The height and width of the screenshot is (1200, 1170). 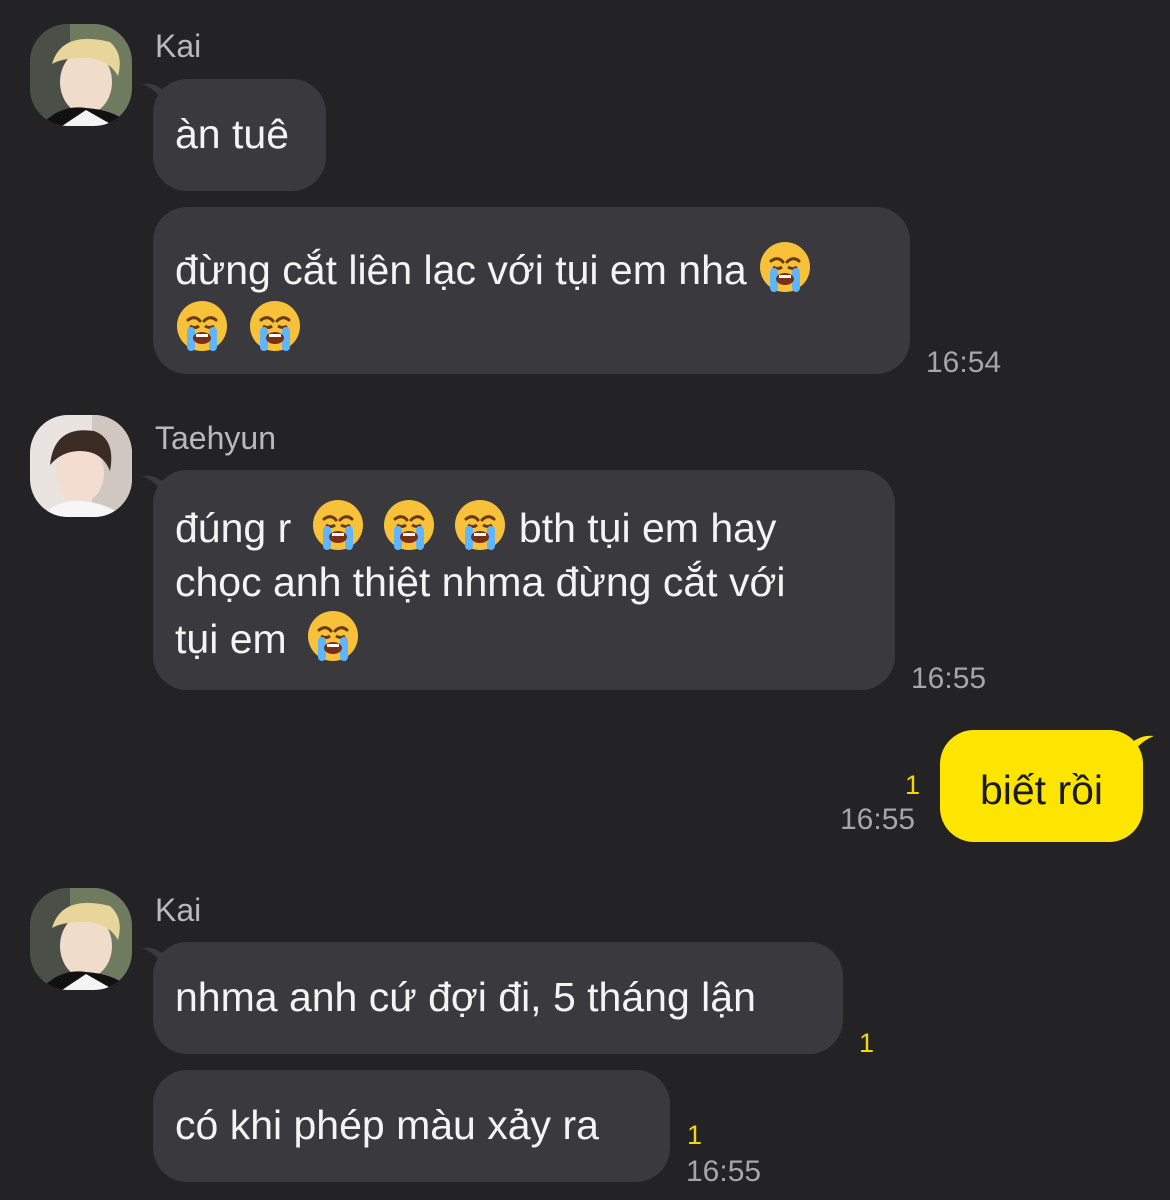 I want to click on my-message-bubble: biết rồi, so click(x=1041, y=786).